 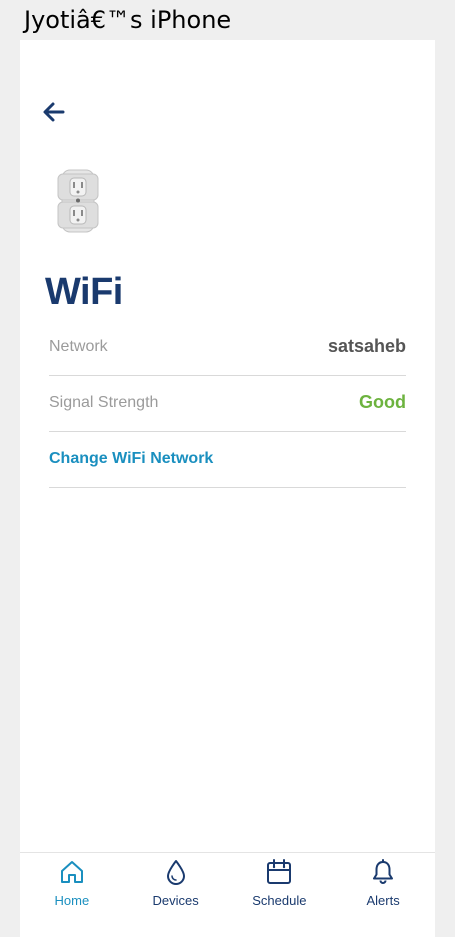 I want to click on home-icon, so click(x=71, y=872).